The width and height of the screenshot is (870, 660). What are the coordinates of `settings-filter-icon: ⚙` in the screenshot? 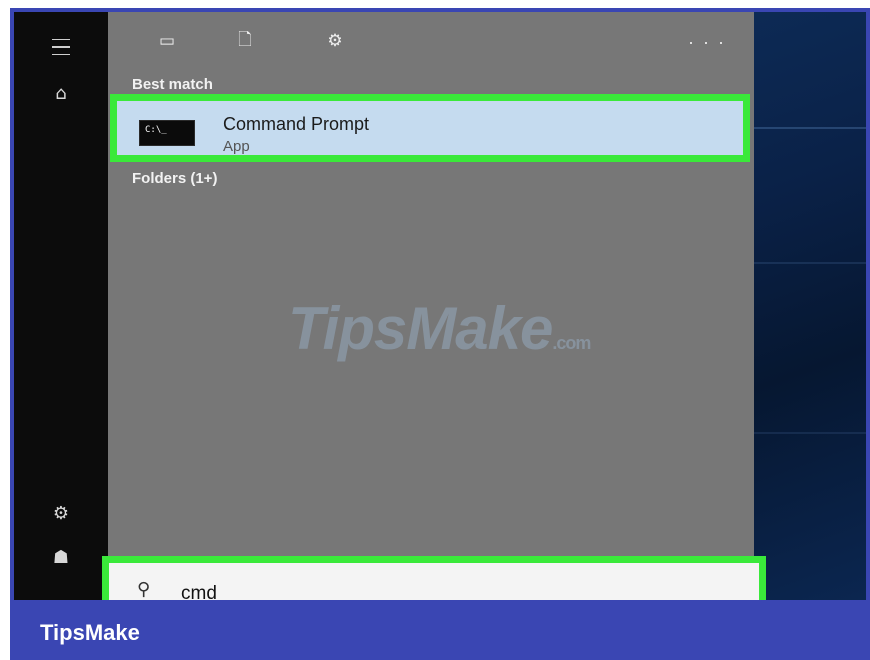 It's located at (335, 41).